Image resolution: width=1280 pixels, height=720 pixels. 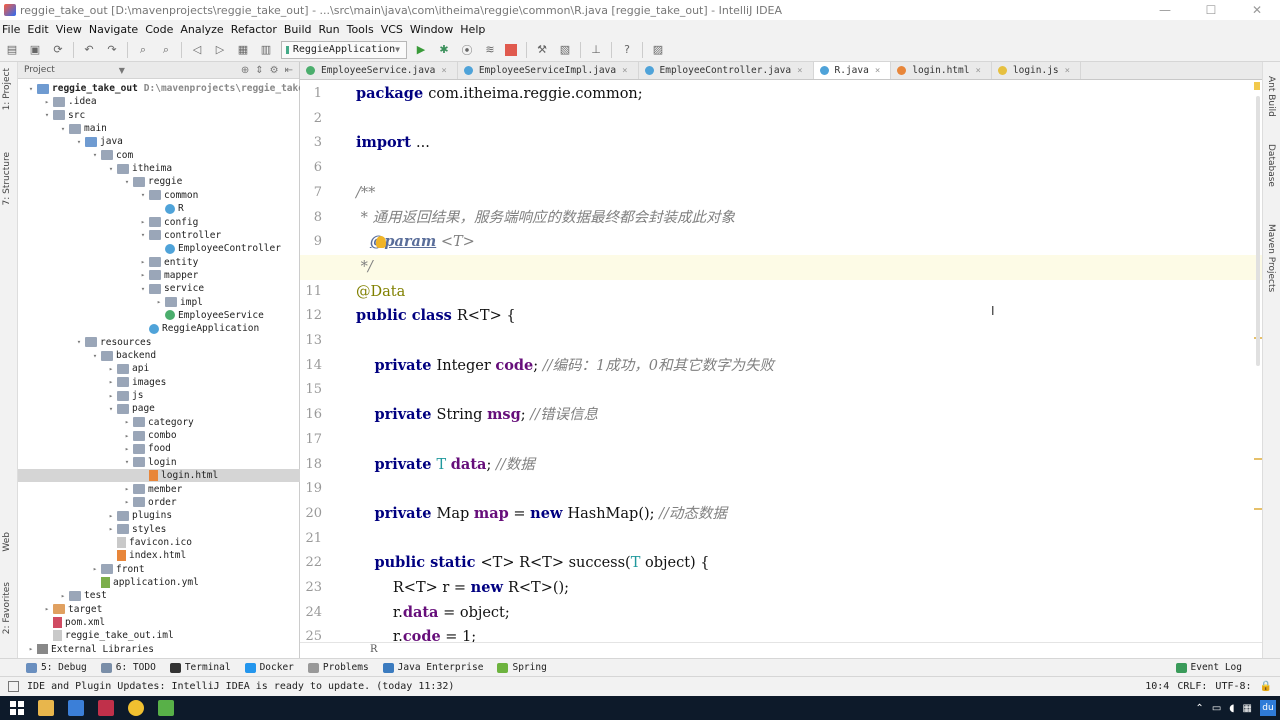 What do you see at coordinates (1157, 686) in the screenshot?
I see `caret-position: 10:4` at bounding box center [1157, 686].